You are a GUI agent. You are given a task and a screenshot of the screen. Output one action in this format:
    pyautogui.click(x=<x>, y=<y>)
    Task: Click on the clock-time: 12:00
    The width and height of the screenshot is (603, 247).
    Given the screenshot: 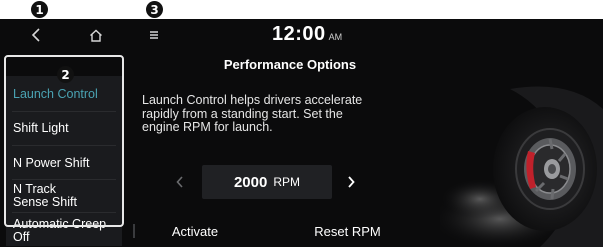 What is the action you would take?
    pyautogui.click(x=299, y=34)
    